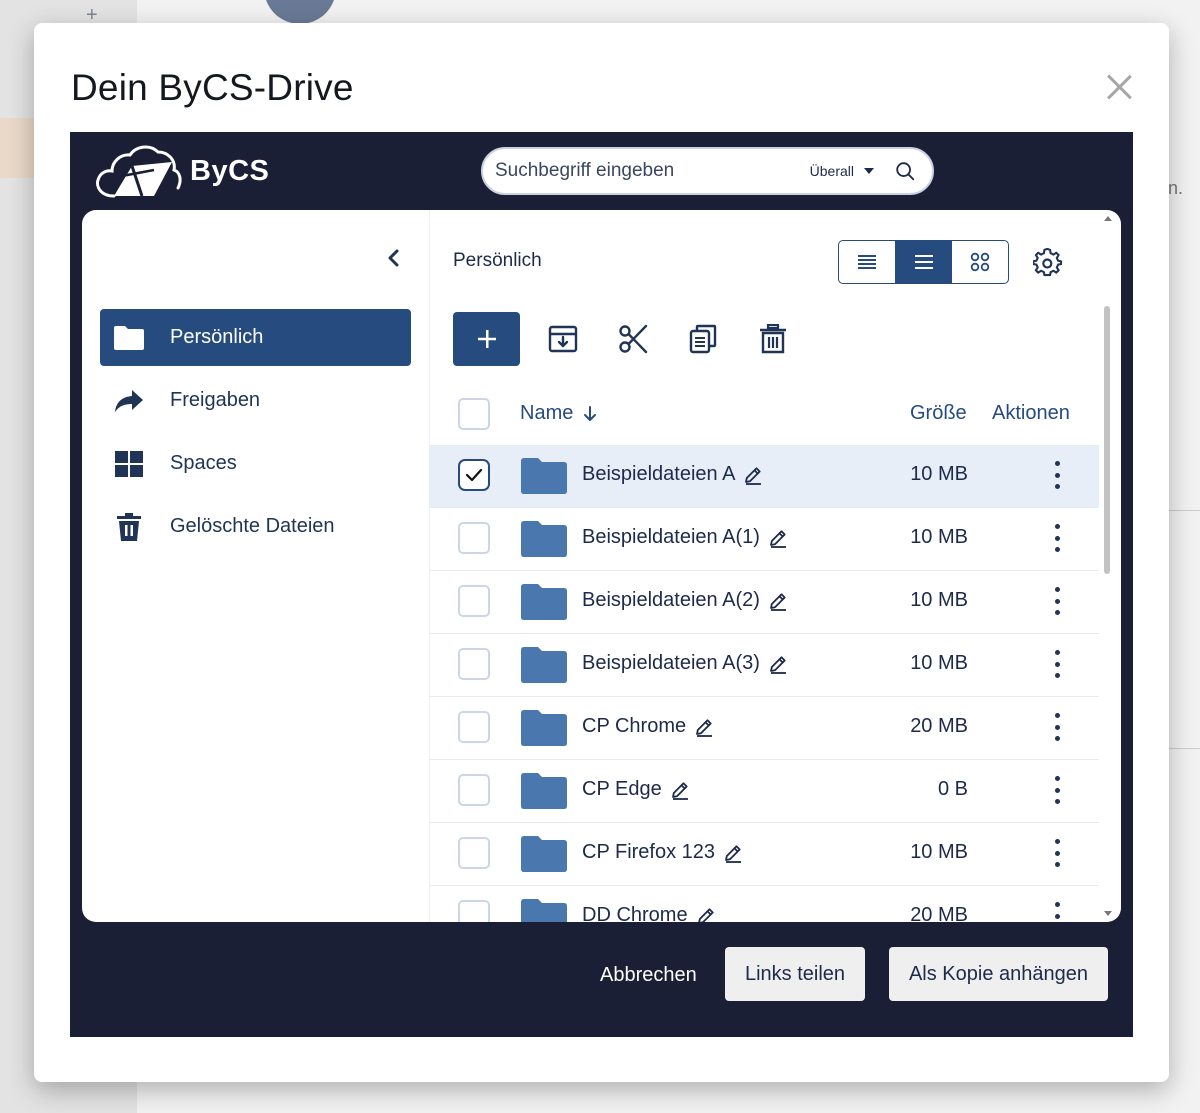 The width and height of the screenshot is (1200, 1113). Describe the element at coordinates (795, 974) in the screenshot. I see `share-links-button: Links teilen` at that location.